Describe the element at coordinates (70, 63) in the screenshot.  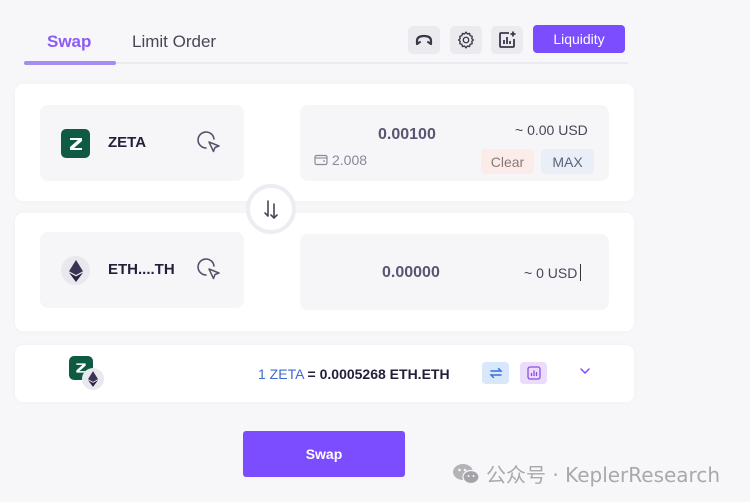
I see `tab-active-indicator` at that location.